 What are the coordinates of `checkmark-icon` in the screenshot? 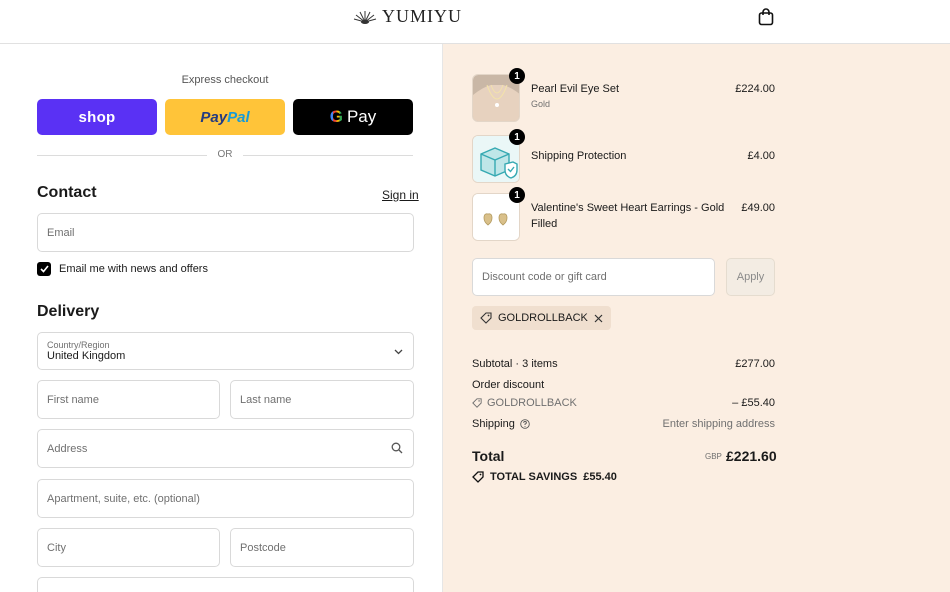 It's located at (44, 269).